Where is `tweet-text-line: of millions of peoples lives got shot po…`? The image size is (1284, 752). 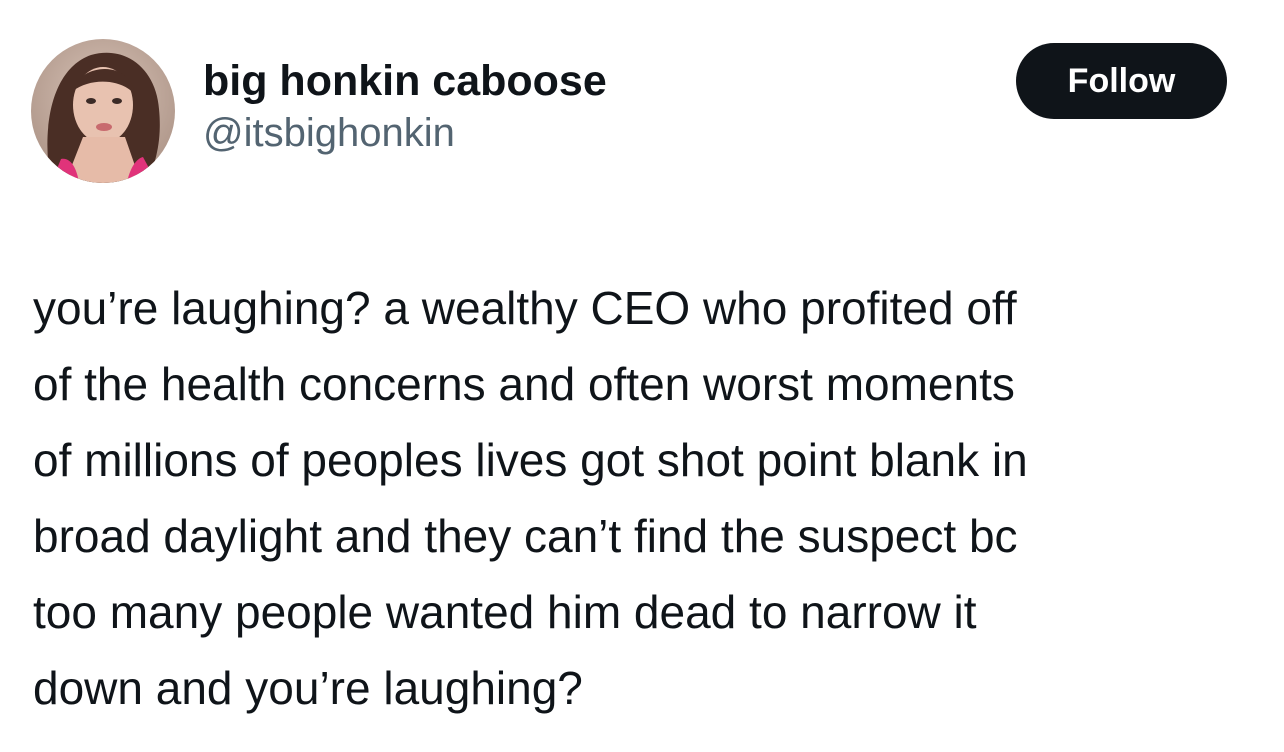
tweet-text-line: of millions of peoples lives got shot po… is located at coordinates (530, 460).